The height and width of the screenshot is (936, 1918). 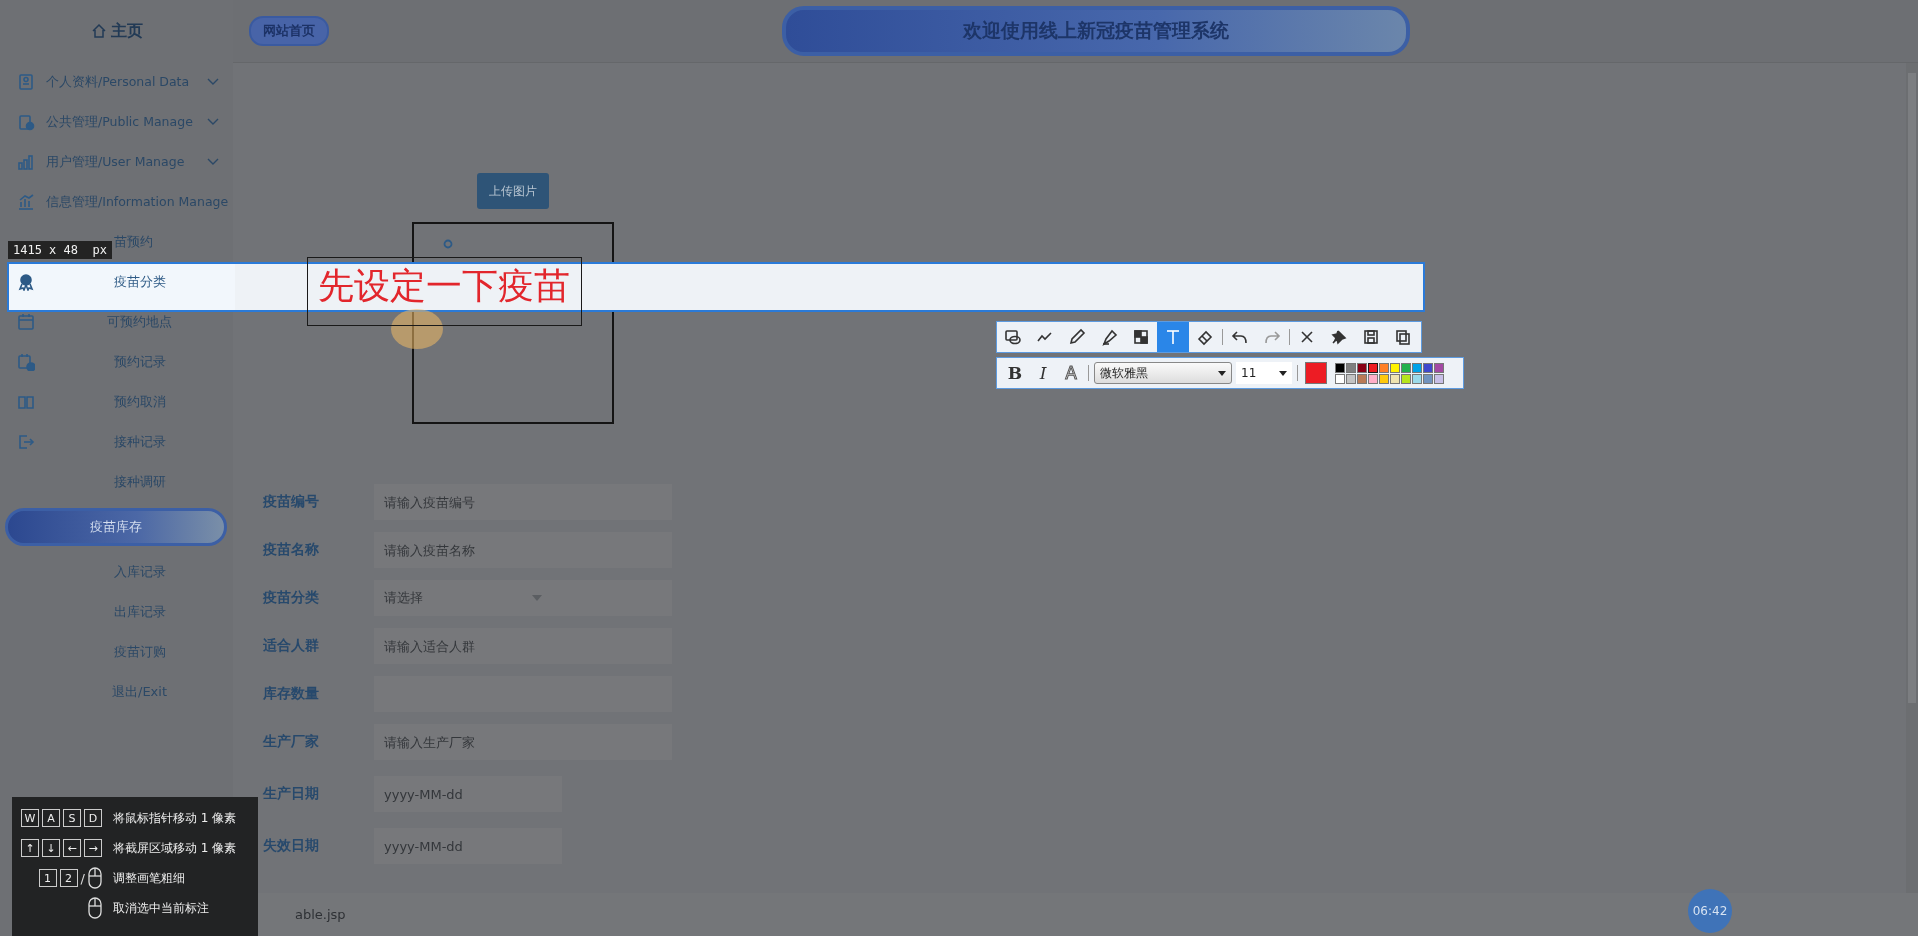 I want to click on current-color-swatch, so click(x=1316, y=373).